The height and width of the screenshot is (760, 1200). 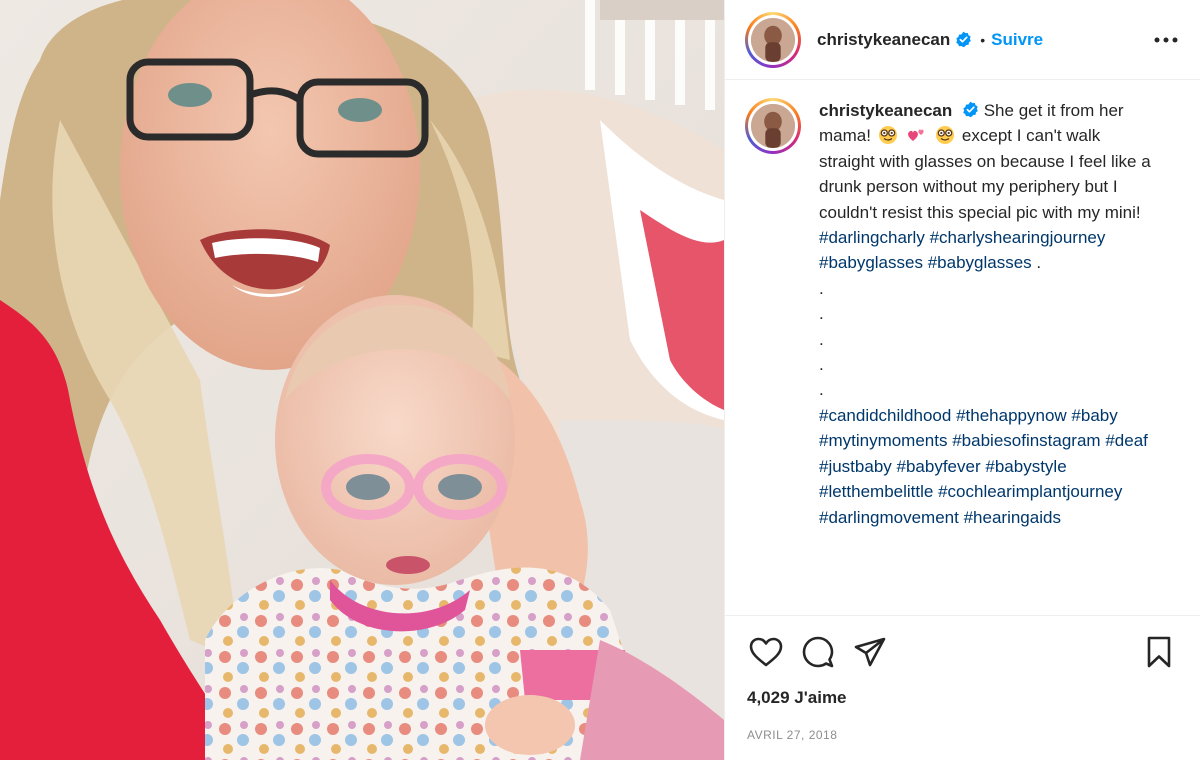 I want to click on hashtag: #babiesofinstagram, so click(x=1026, y=440).